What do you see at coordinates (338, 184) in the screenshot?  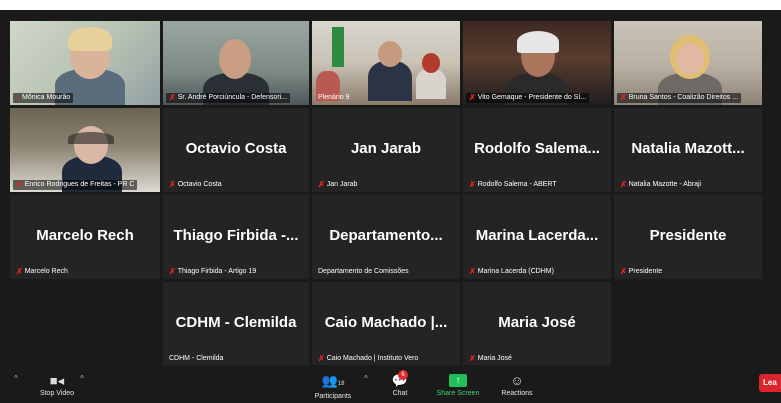 I see `participant-name-label: ✗ Jan Jarab` at bounding box center [338, 184].